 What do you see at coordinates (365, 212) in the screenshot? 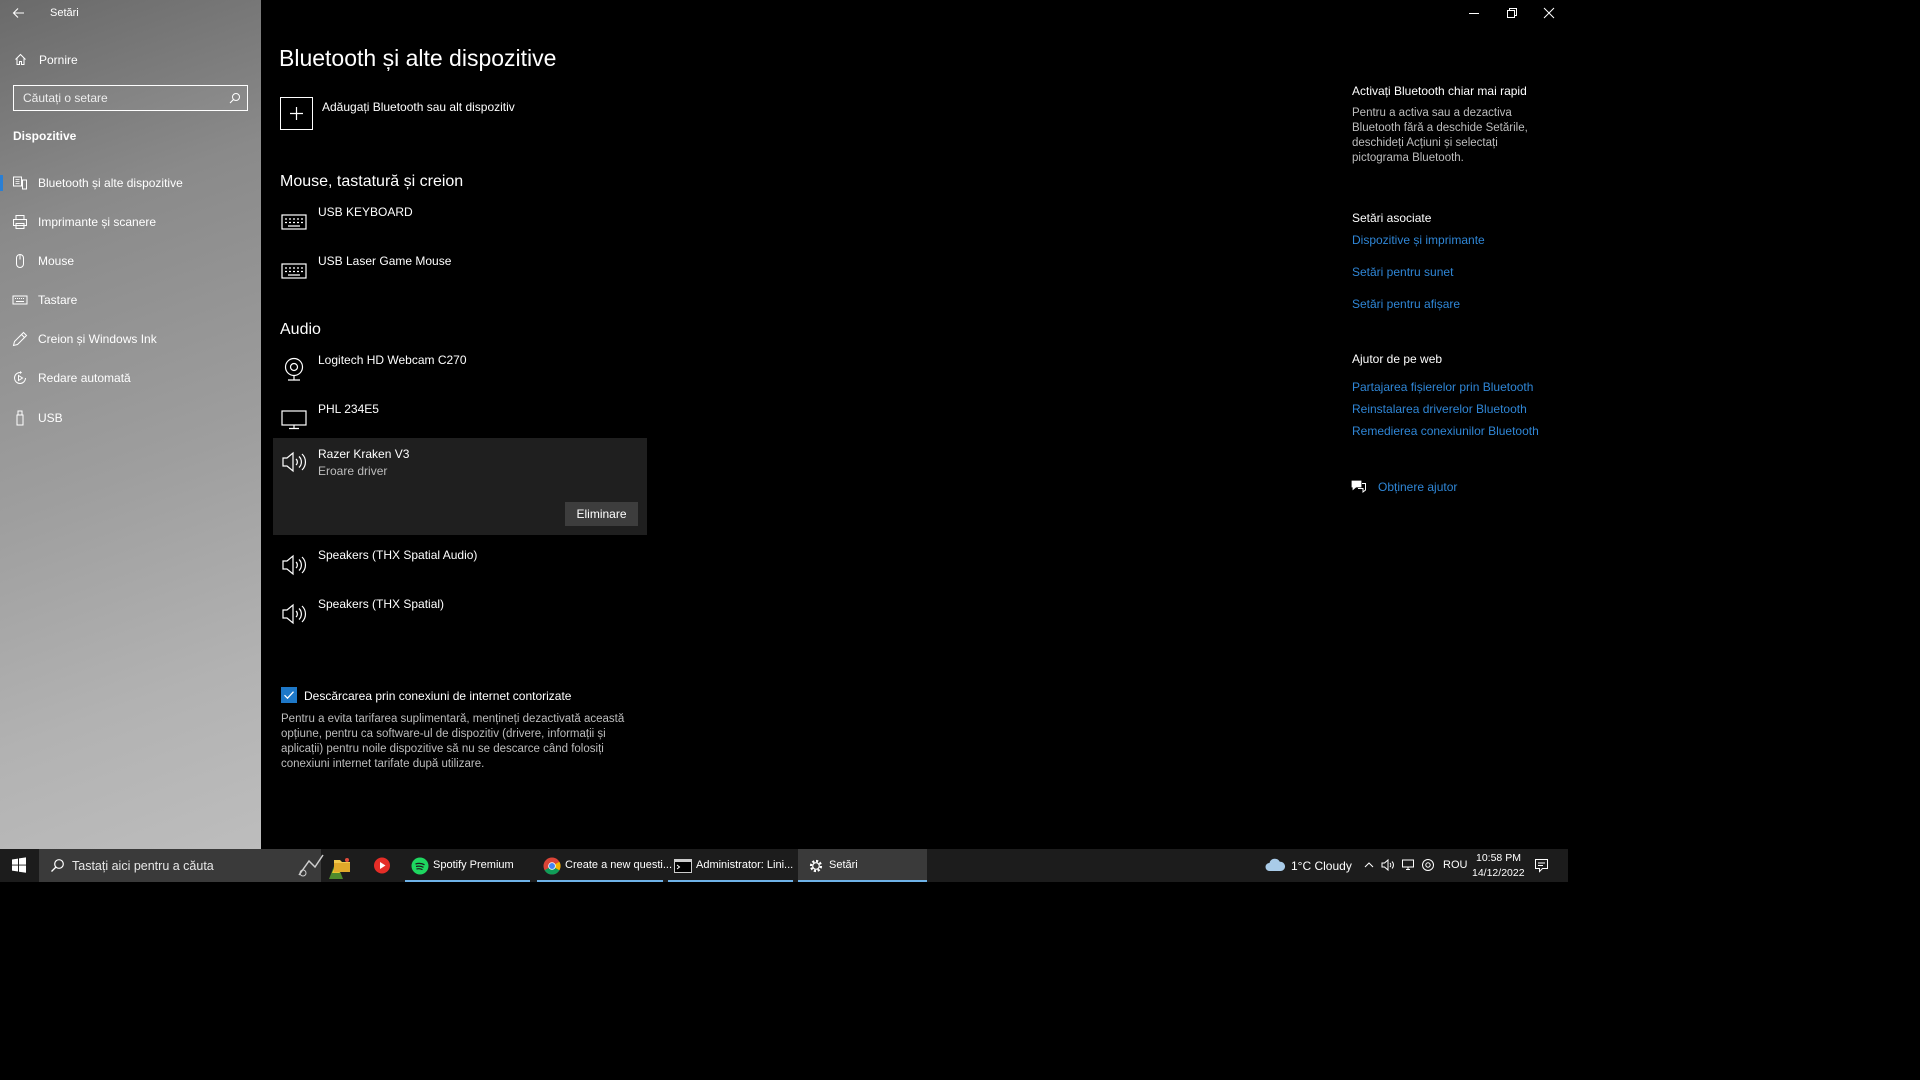
I see `device-name: USB KEYBOARD` at bounding box center [365, 212].